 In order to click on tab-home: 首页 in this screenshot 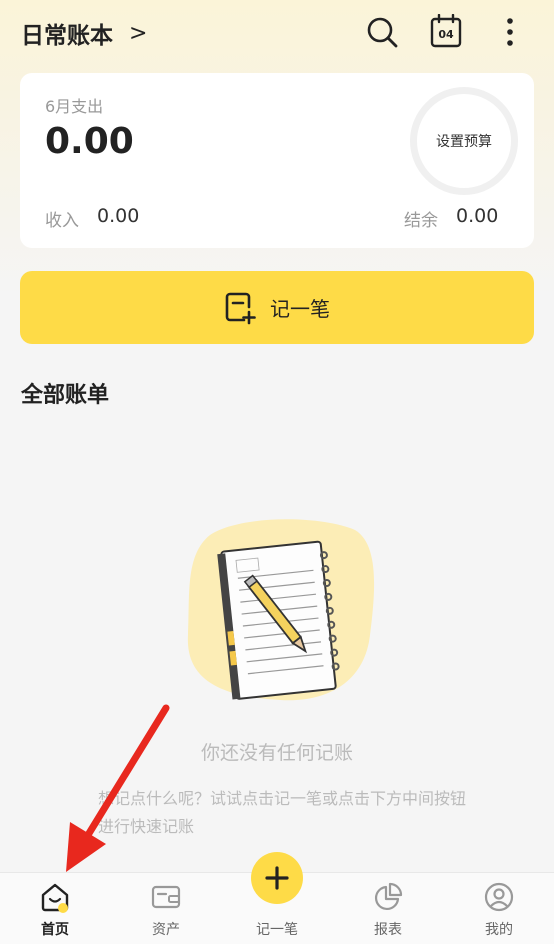, I will do `click(55, 908)`.